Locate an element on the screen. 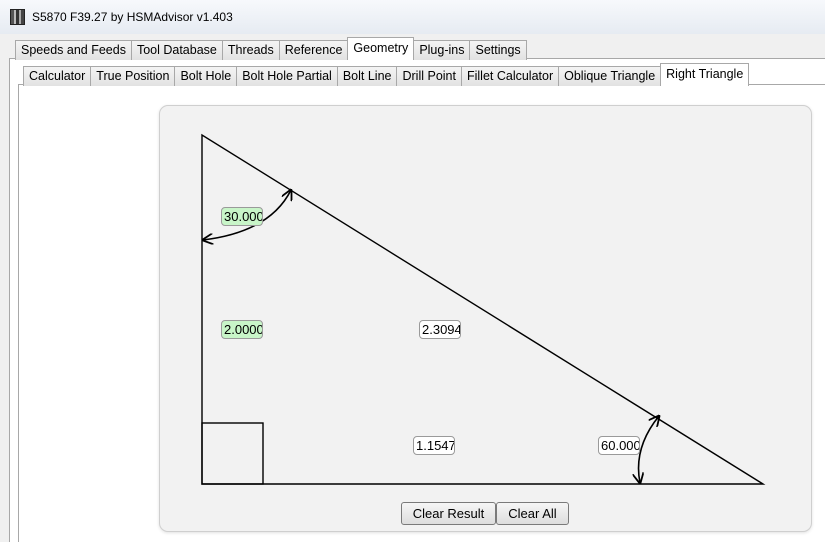 The height and width of the screenshot is (542, 825). angle-bottom-field: 60.000 is located at coordinates (619, 445).